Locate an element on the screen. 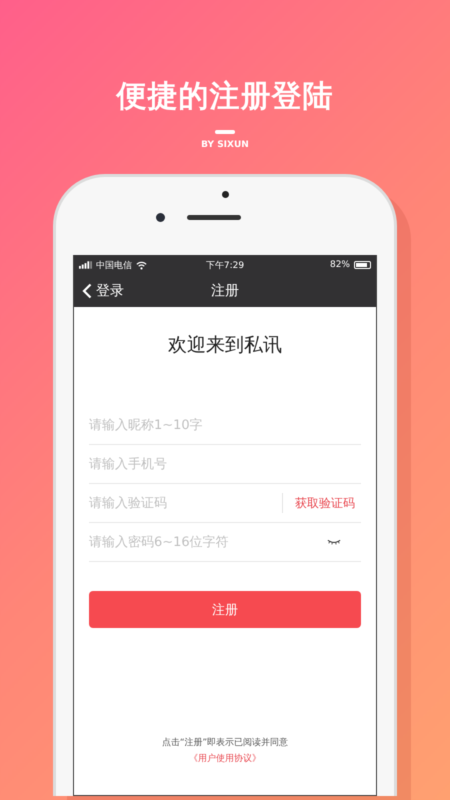 Image resolution: width=450 pixels, height=800 pixels. battery-icon is located at coordinates (362, 265).